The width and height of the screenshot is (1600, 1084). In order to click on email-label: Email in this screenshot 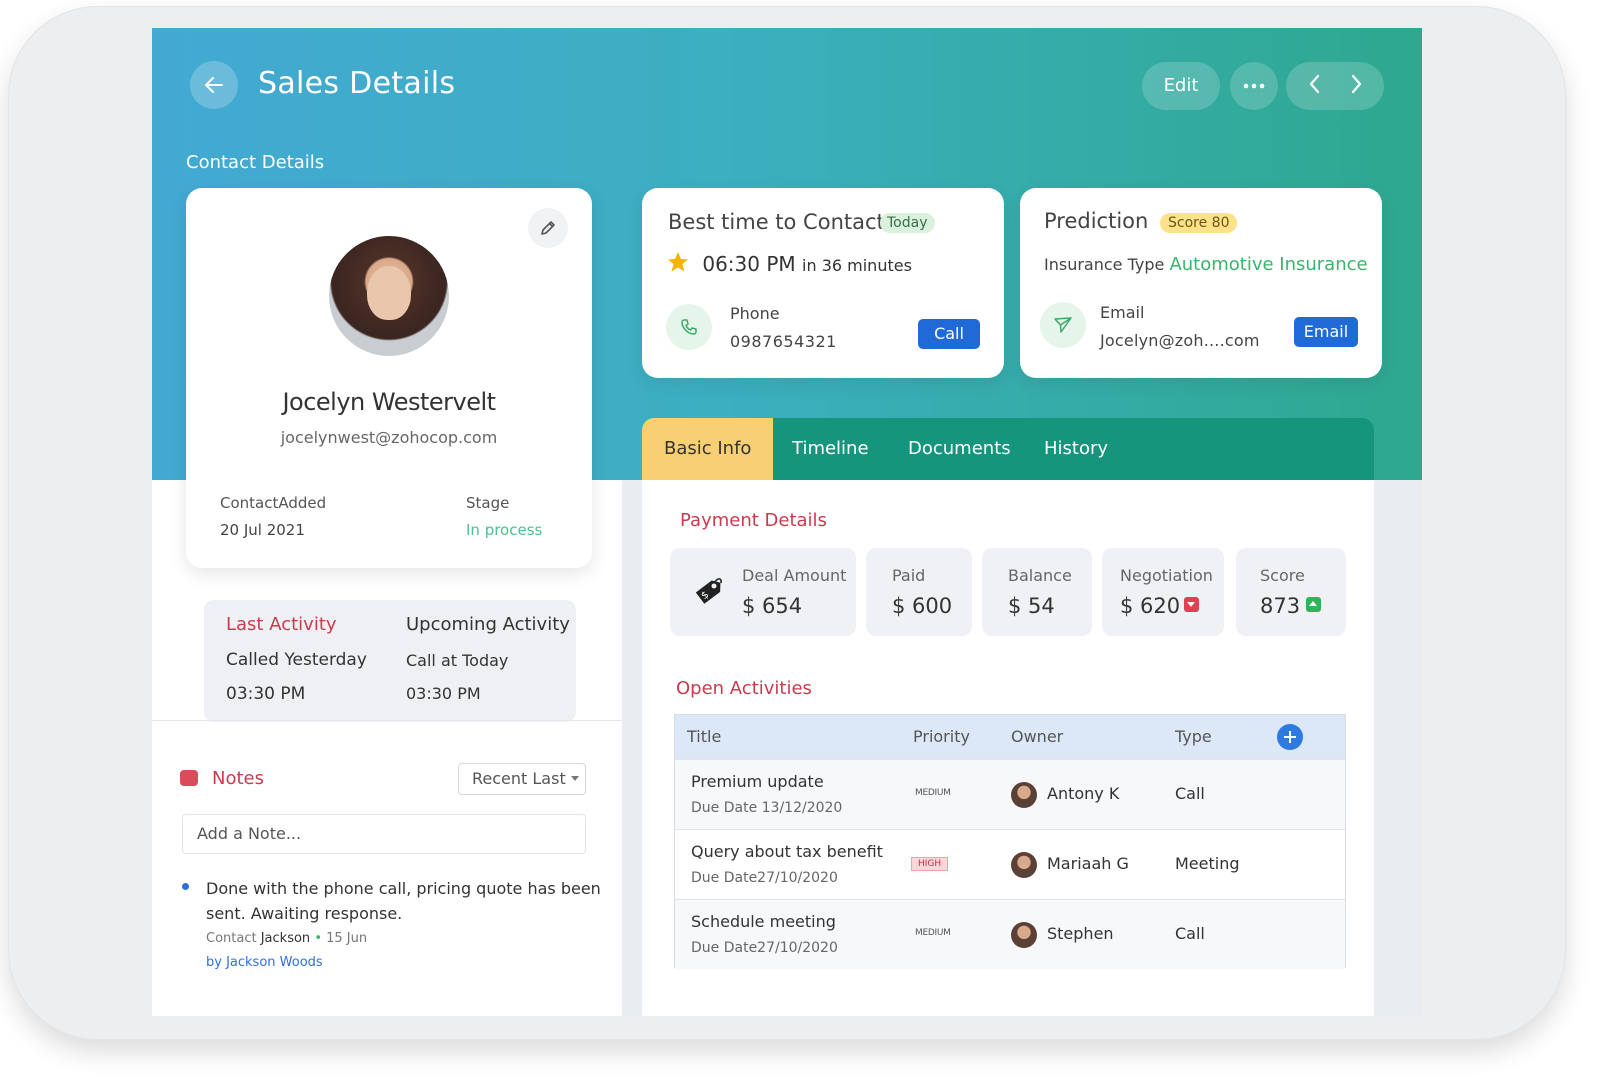, I will do `click(1122, 312)`.